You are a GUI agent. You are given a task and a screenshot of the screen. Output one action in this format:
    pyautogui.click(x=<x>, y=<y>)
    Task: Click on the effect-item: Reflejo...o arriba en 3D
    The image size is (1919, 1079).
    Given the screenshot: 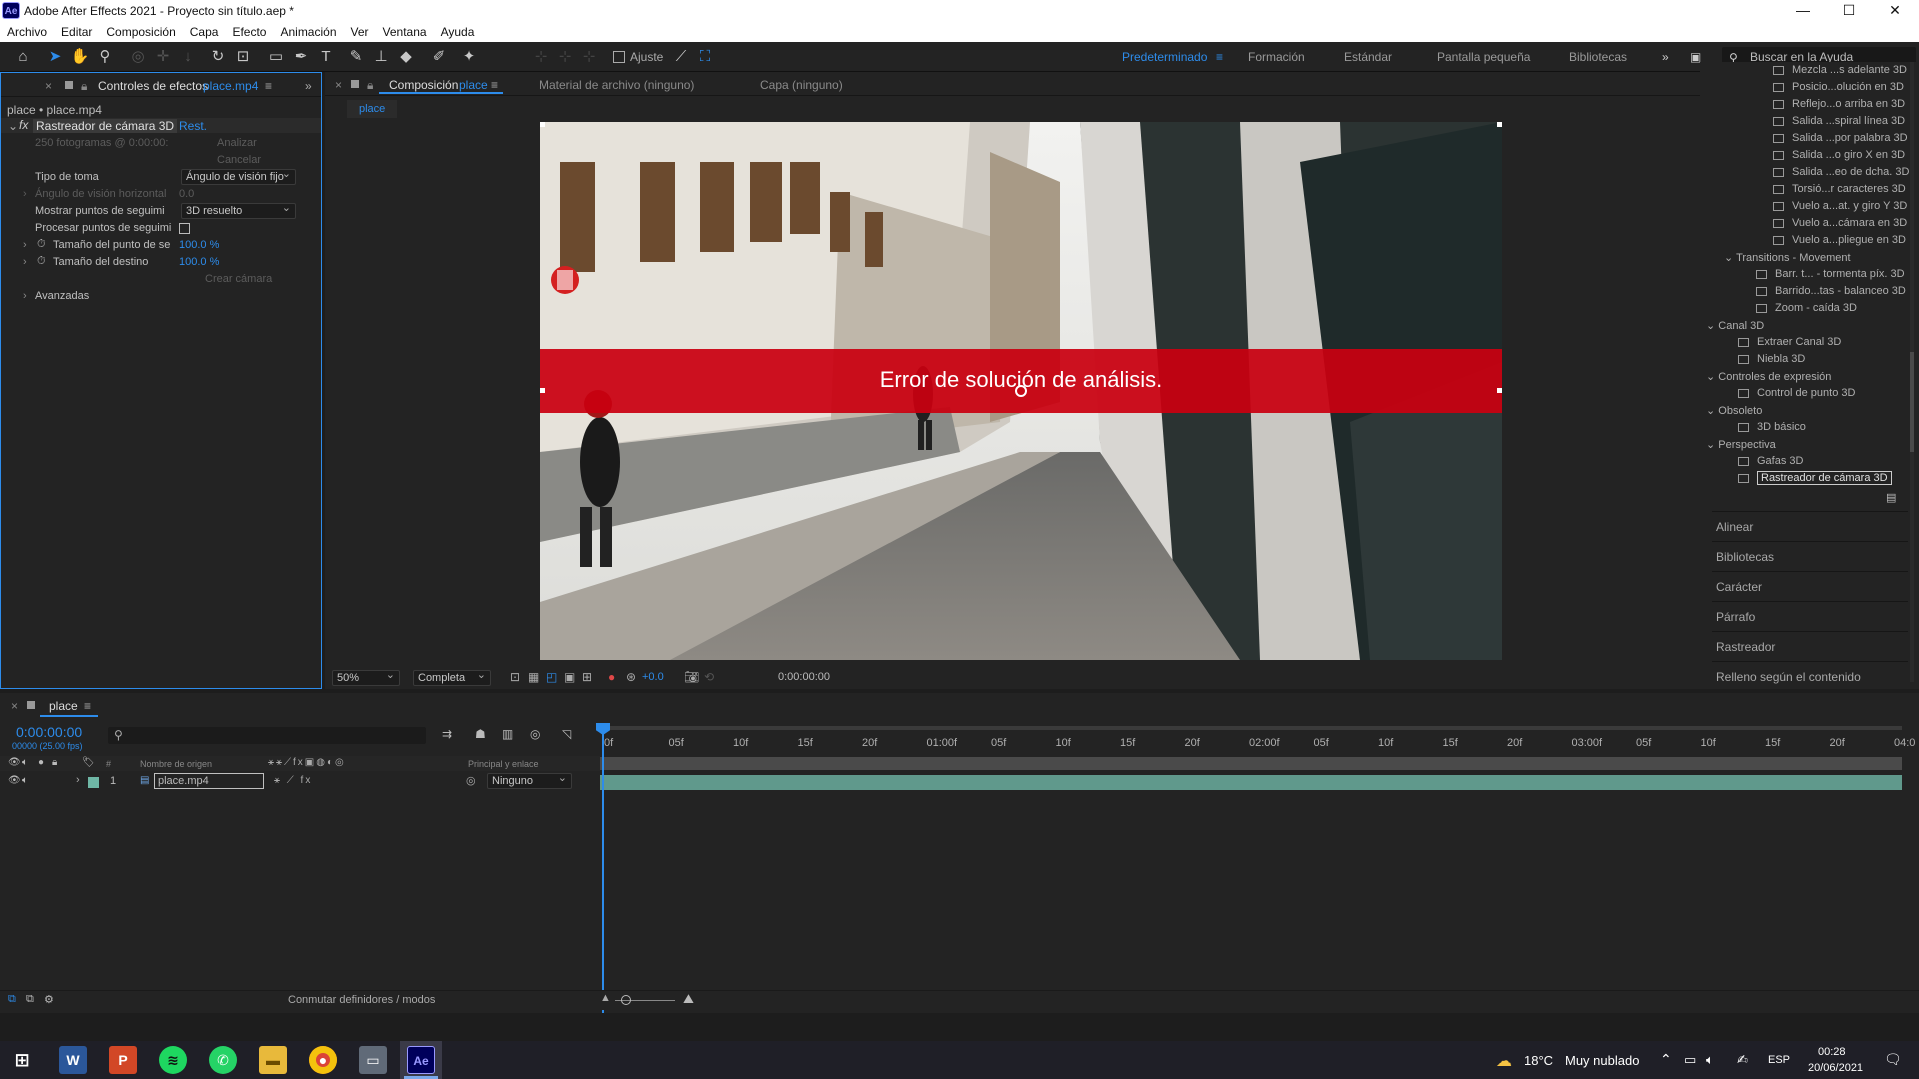 What is the action you would take?
    pyautogui.click(x=1839, y=104)
    